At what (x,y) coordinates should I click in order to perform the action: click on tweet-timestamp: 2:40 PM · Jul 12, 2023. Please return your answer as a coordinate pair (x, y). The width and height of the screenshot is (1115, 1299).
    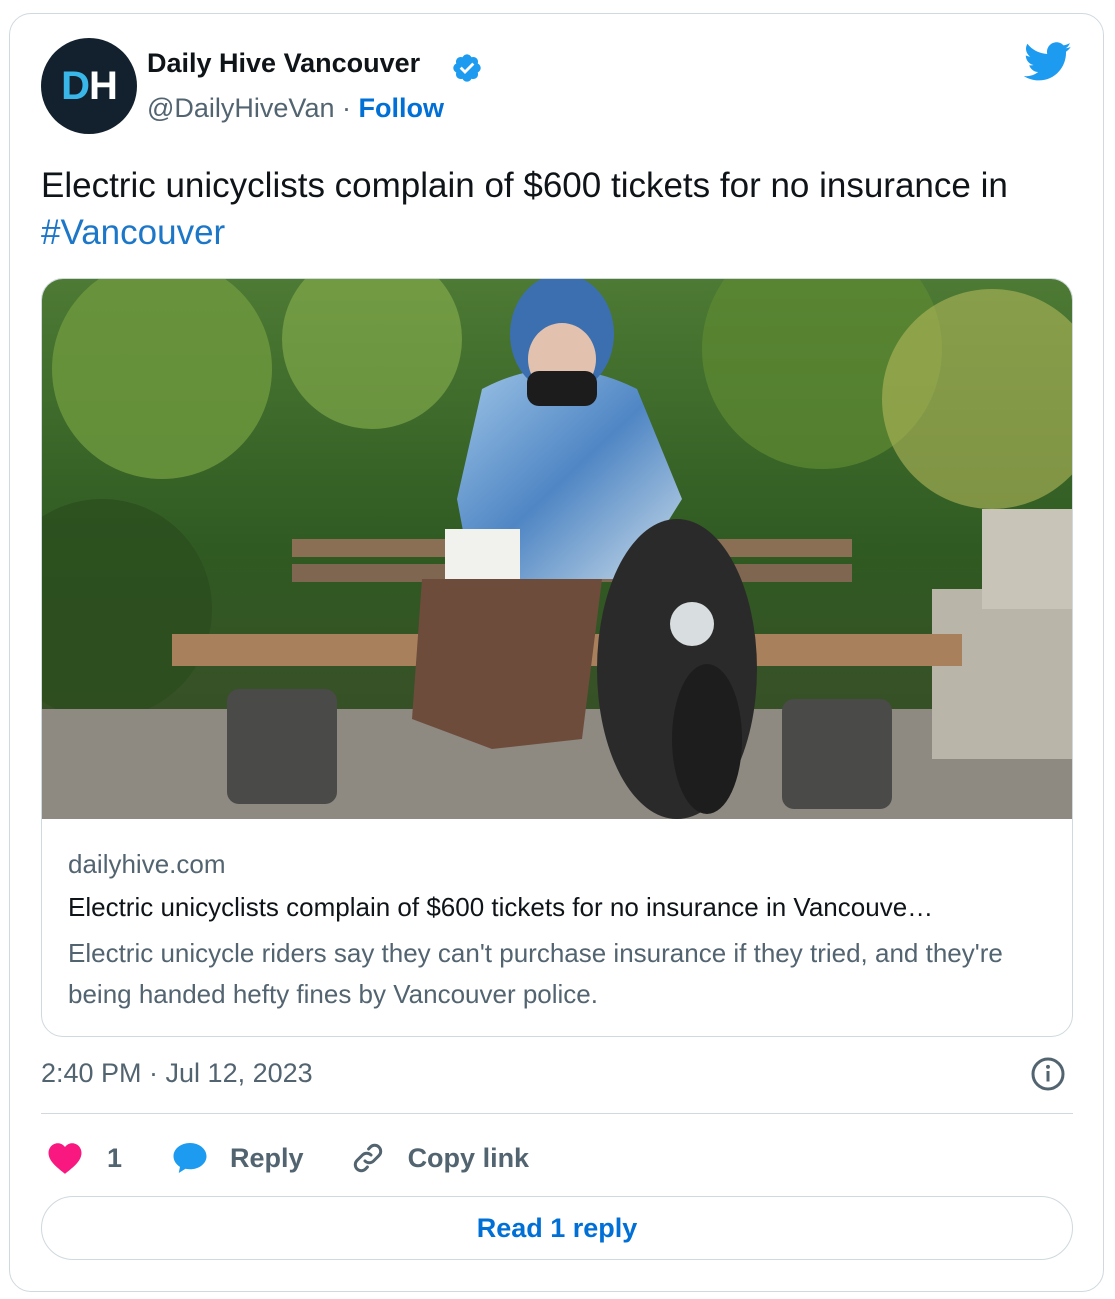
    Looking at the image, I should click on (177, 1073).